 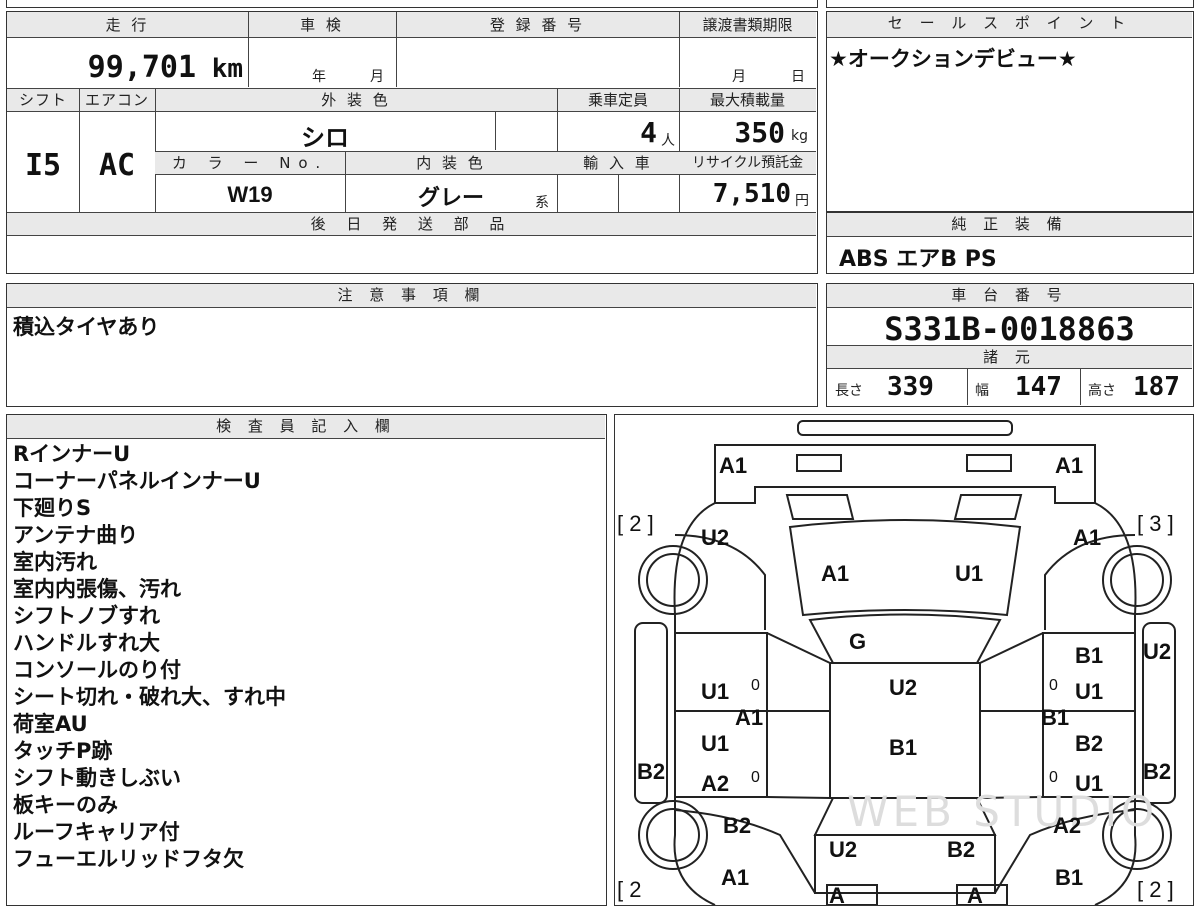 What do you see at coordinates (1010, 243) in the screenshot?
I see `genuine-equipment-box: 純 正 装 備 ABS エアB PS` at bounding box center [1010, 243].